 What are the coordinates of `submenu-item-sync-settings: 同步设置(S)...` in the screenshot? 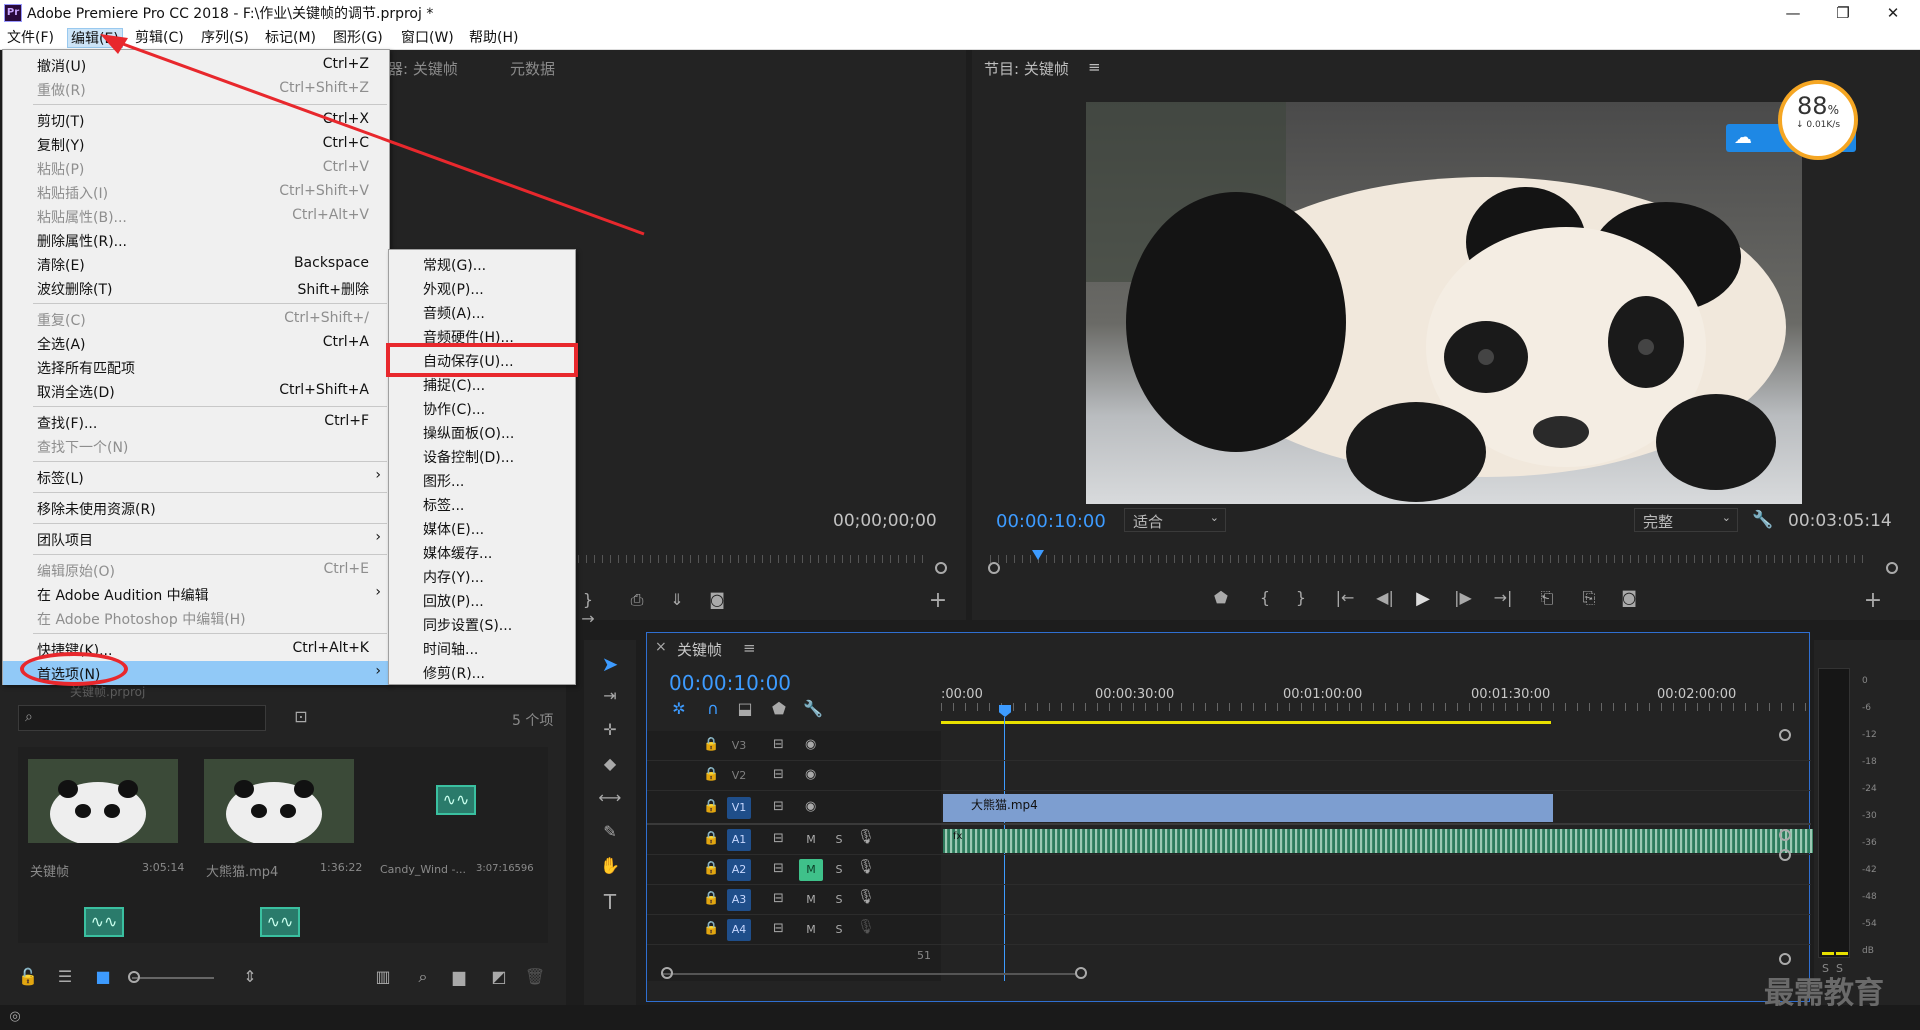 It's located at (467, 625).